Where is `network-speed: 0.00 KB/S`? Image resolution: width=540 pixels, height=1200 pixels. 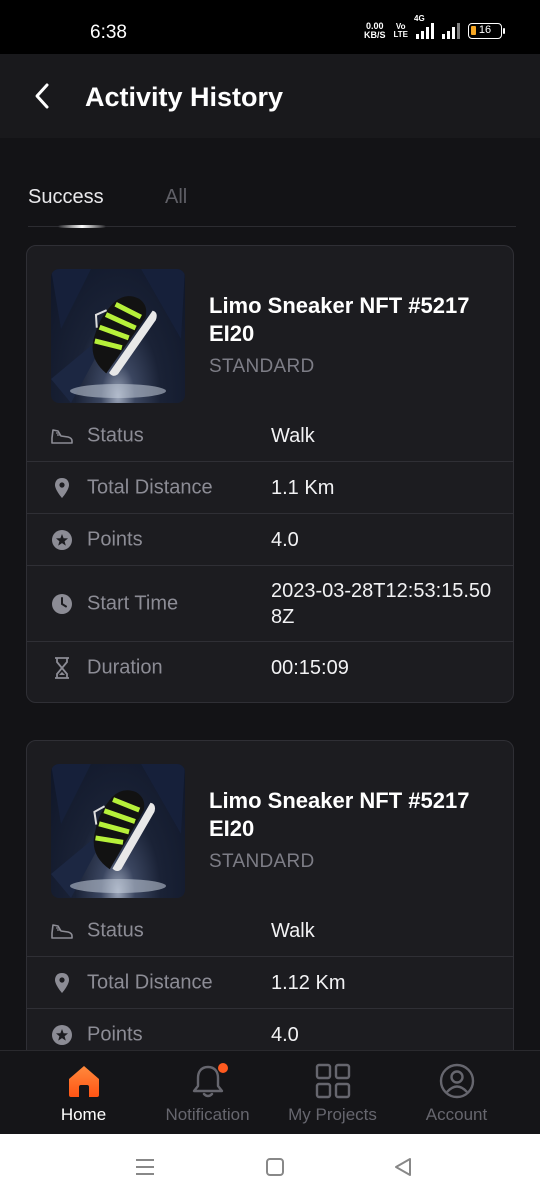 network-speed: 0.00 KB/S is located at coordinates (374, 30).